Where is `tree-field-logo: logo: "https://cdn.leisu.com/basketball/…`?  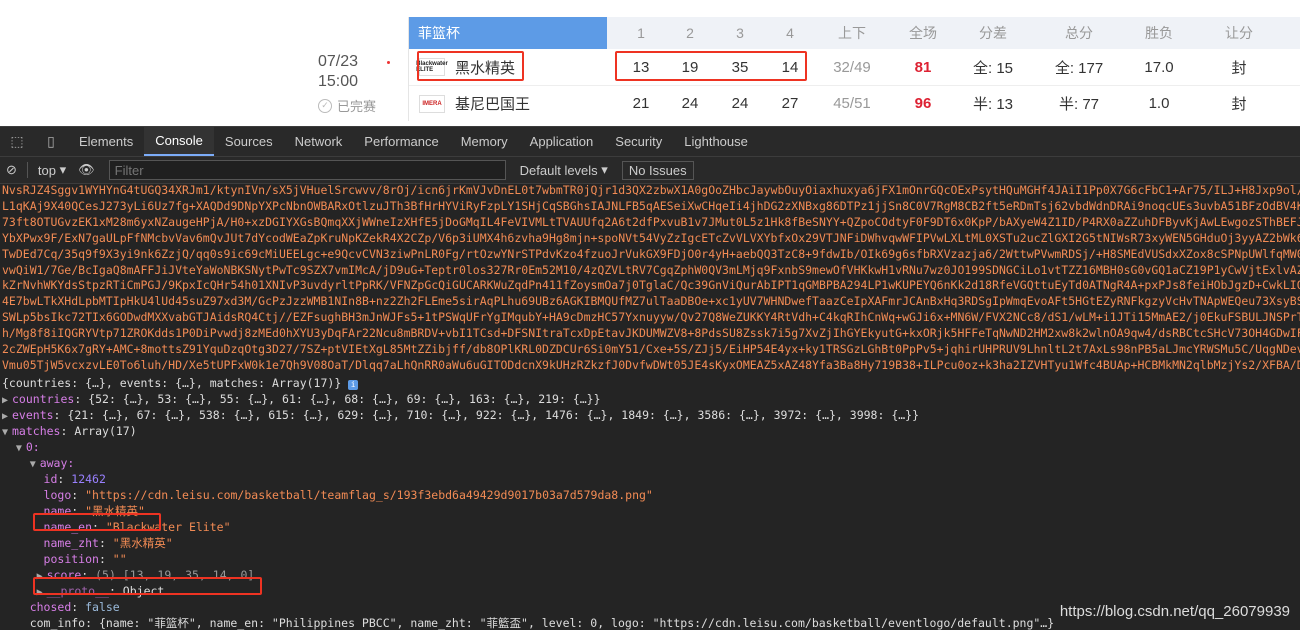
tree-field-logo: logo: "https://cdn.leisu.com/basketball/… is located at coordinates (650, 495).